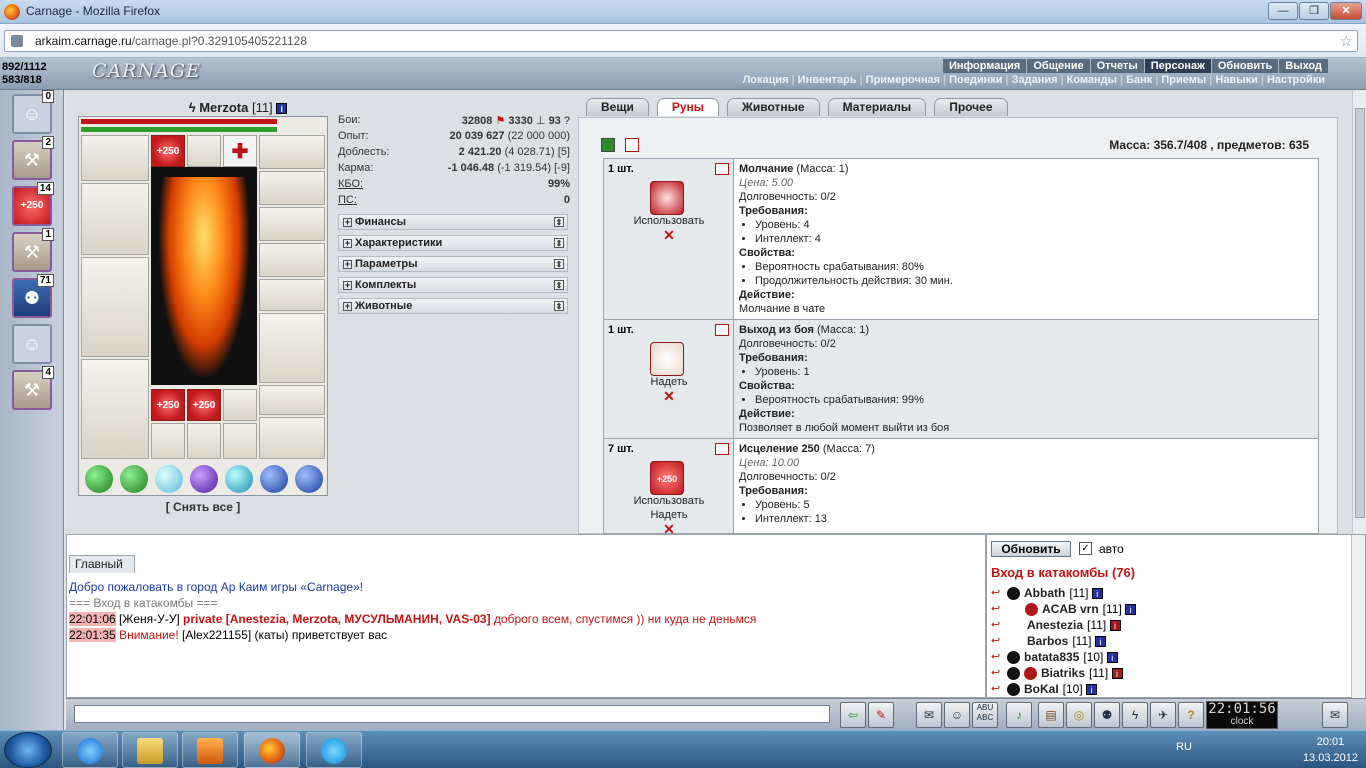  Describe the element at coordinates (1191, 715) in the screenshot. I see `help-icon: ?` at that location.